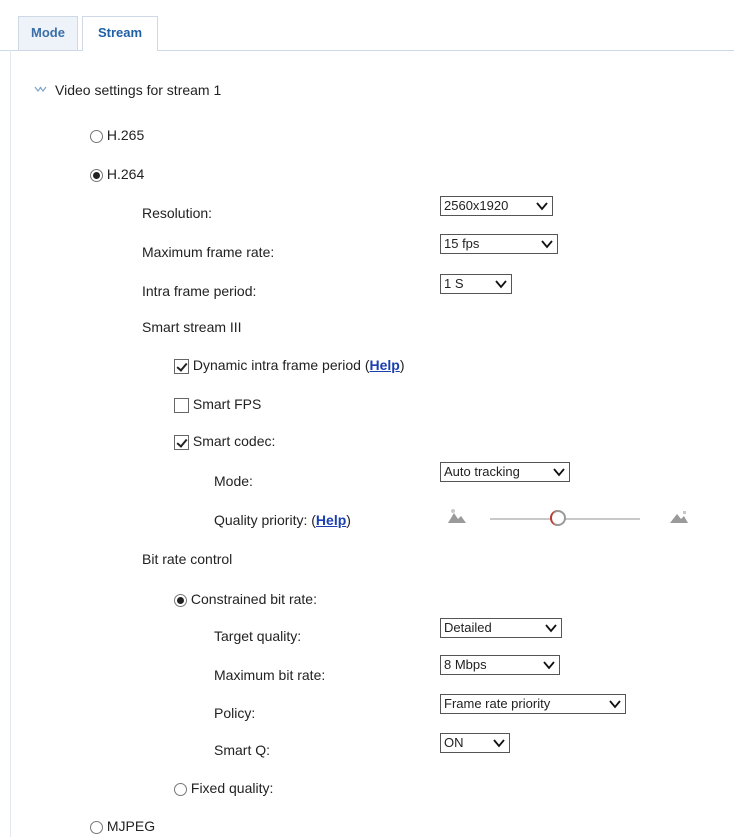 The image size is (734, 837). I want to click on h265-radio, so click(96, 136).